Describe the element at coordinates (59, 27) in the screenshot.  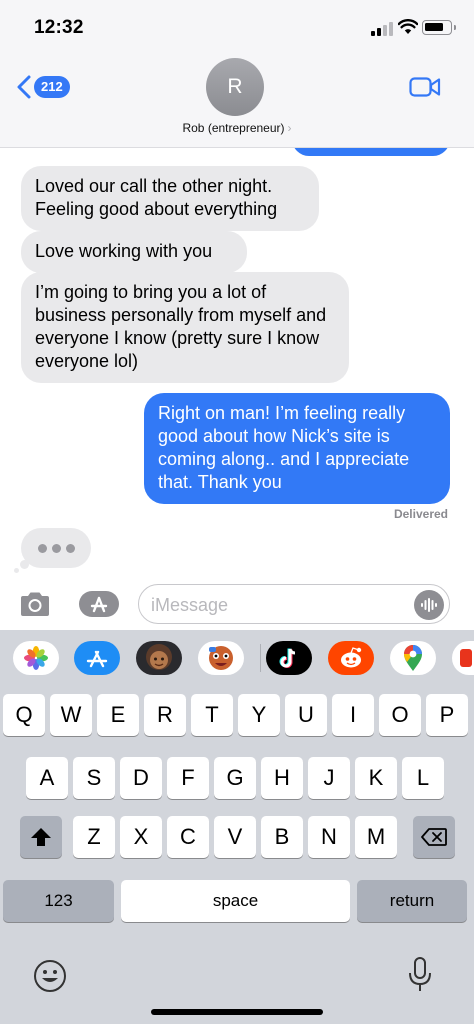
I see `status-time: 12:32` at that location.